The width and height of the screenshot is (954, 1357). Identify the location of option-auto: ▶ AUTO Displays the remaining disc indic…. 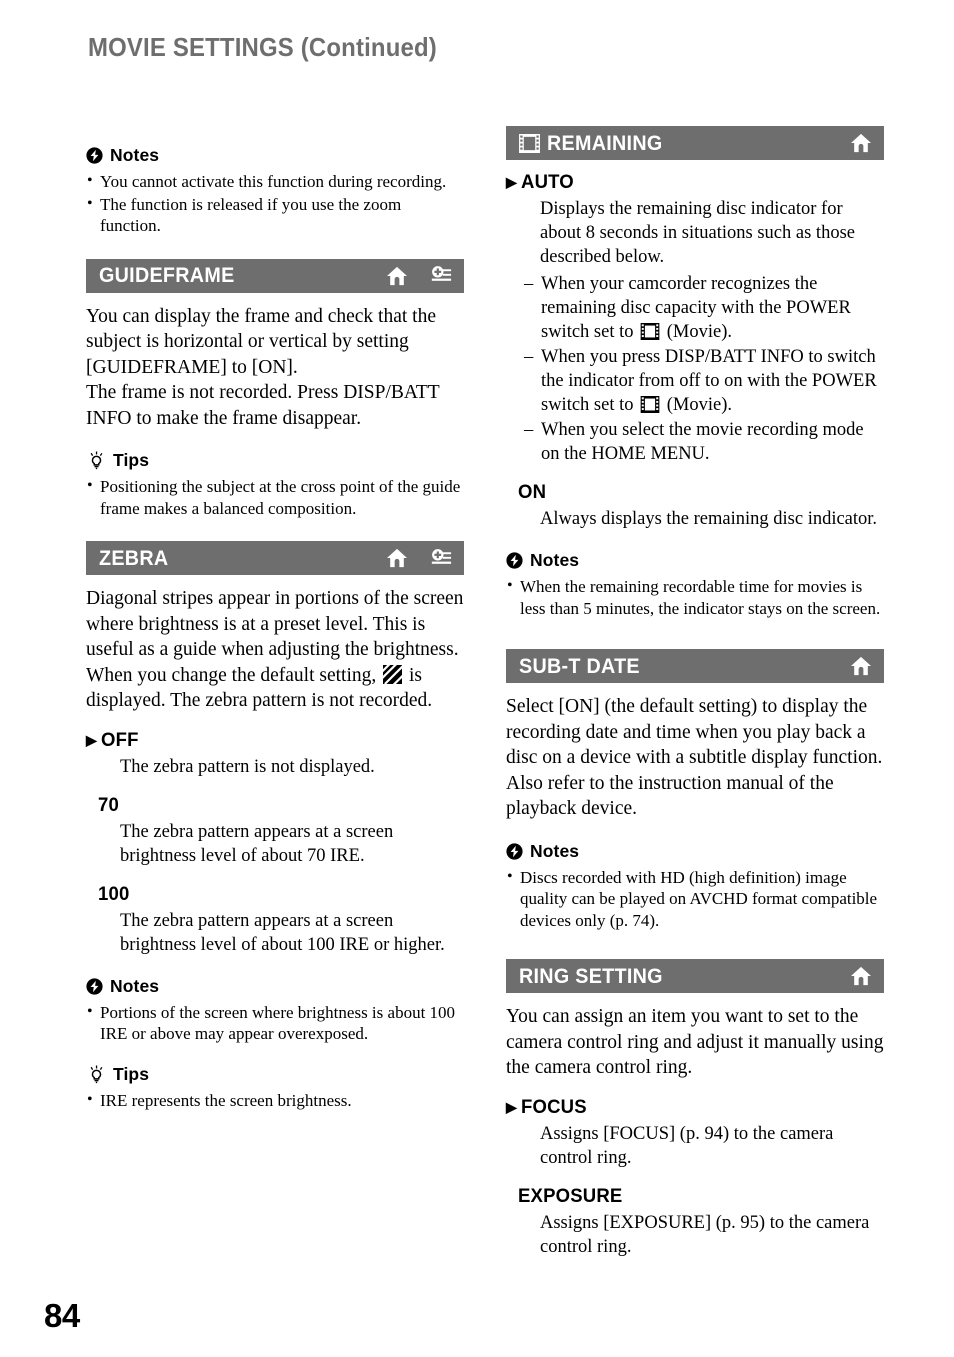
(695, 318).